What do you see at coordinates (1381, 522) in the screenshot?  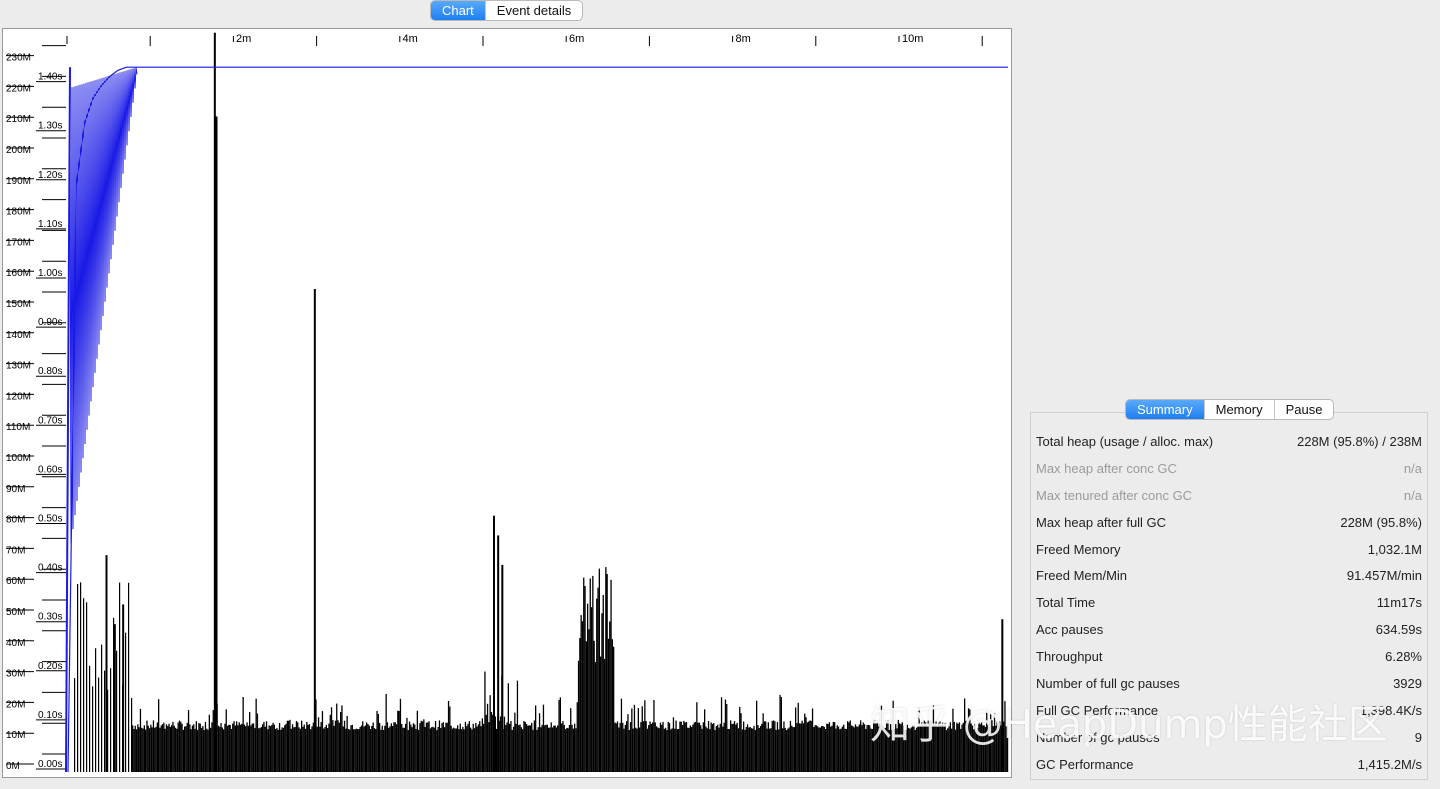 I see `row-value: 228M (95.8%)` at bounding box center [1381, 522].